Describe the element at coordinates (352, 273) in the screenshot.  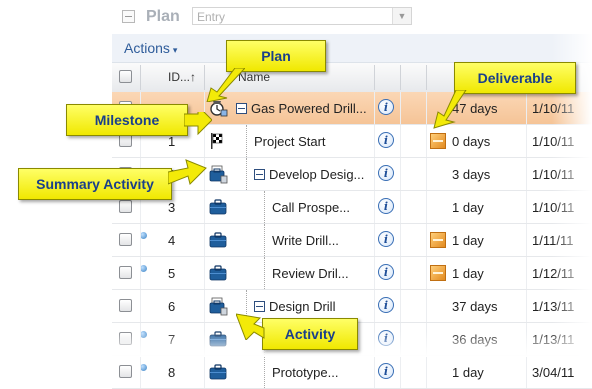
I see `table-row: 5Review Dril...i1 day1/12/11` at that location.